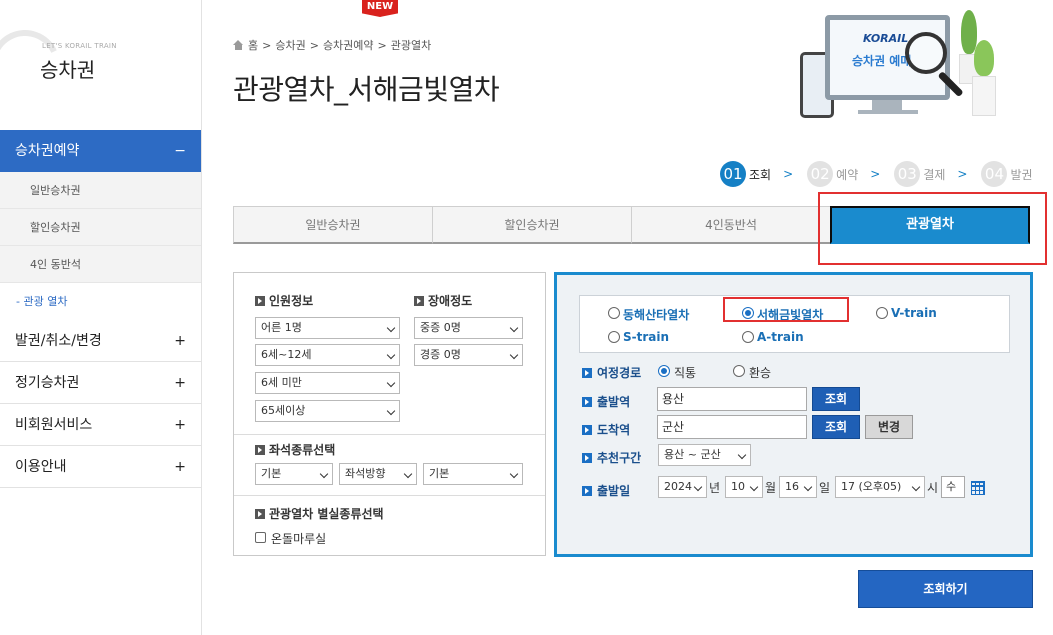  What do you see at coordinates (327, 383) in the screenshot?
I see `infant-count-select: 6세 미만` at bounding box center [327, 383].